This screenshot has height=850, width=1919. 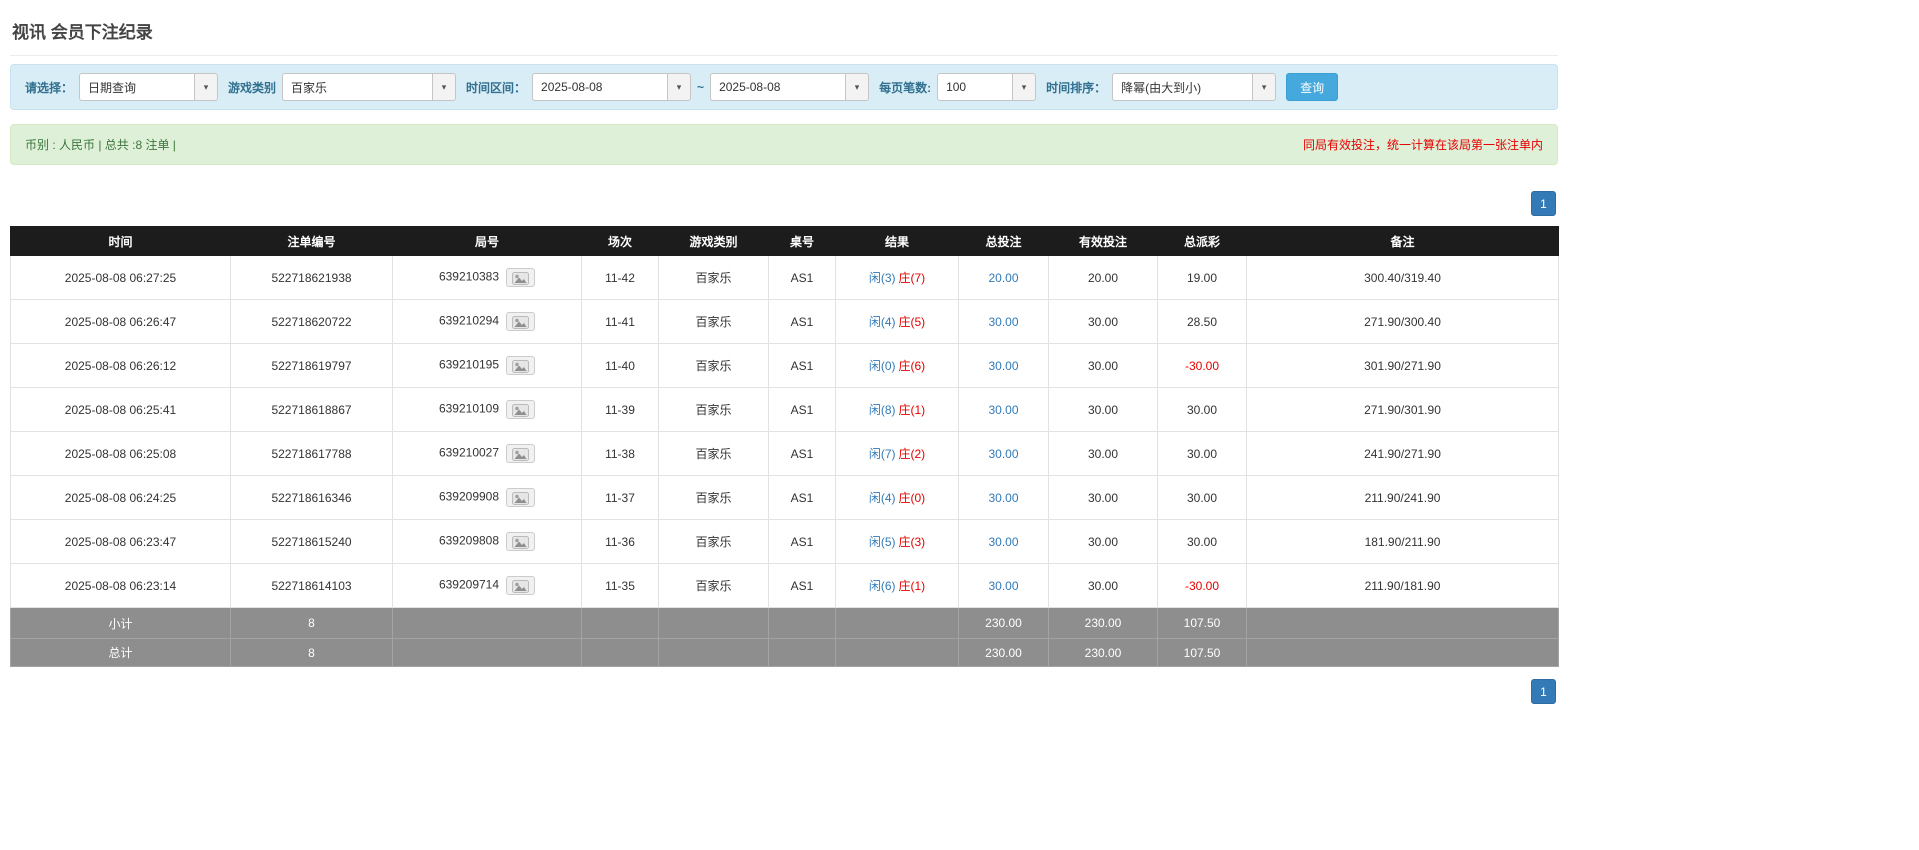 What do you see at coordinates (713, 241) in the screenshot?
I see `column-header: 游戏类别` at bounding box center [713, 241].